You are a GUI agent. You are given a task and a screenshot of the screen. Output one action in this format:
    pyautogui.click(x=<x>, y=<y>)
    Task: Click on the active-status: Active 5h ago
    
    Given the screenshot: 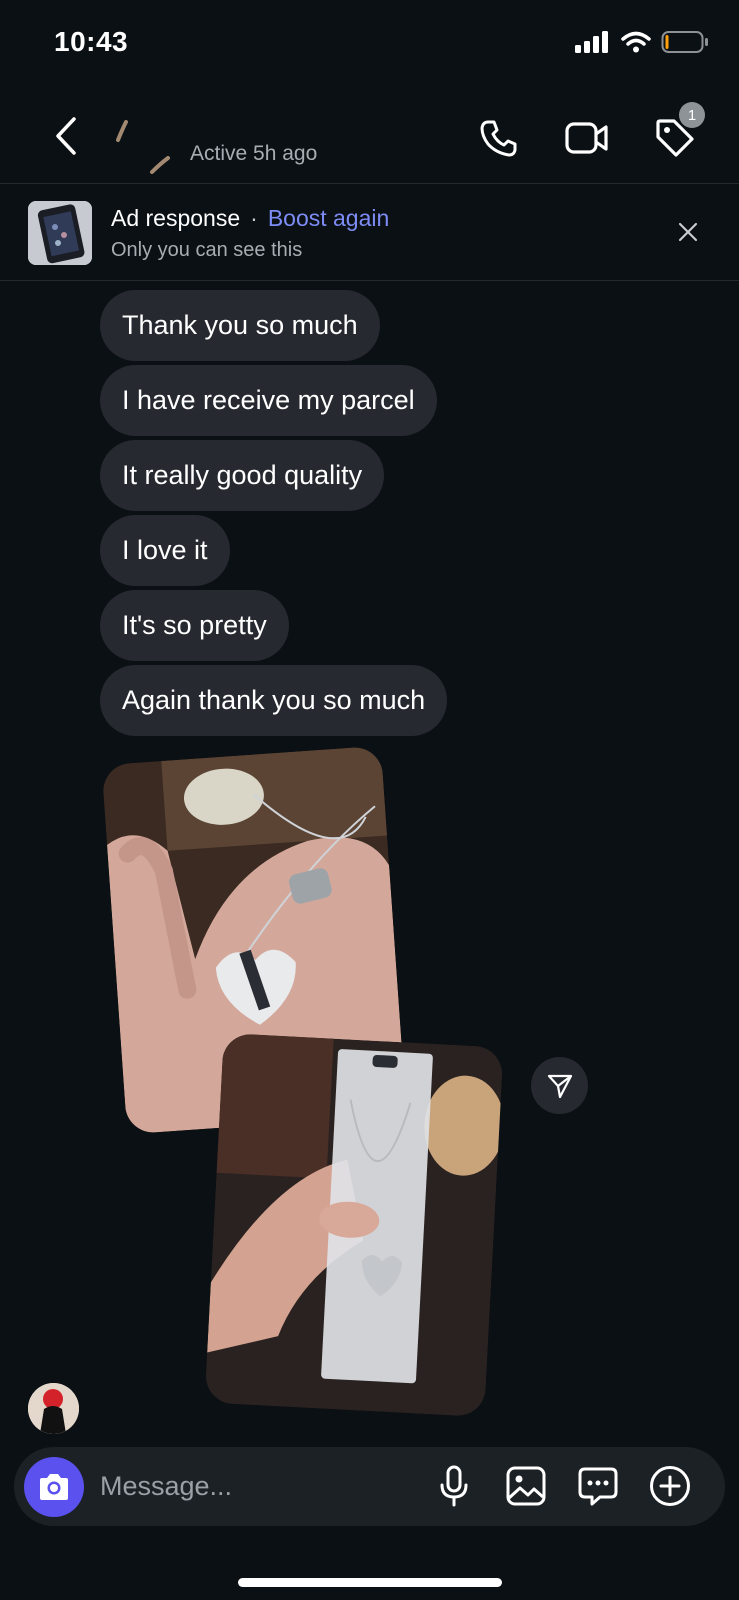 What is the action you would take?
    pyautogui.click(x=254, y=153)
    